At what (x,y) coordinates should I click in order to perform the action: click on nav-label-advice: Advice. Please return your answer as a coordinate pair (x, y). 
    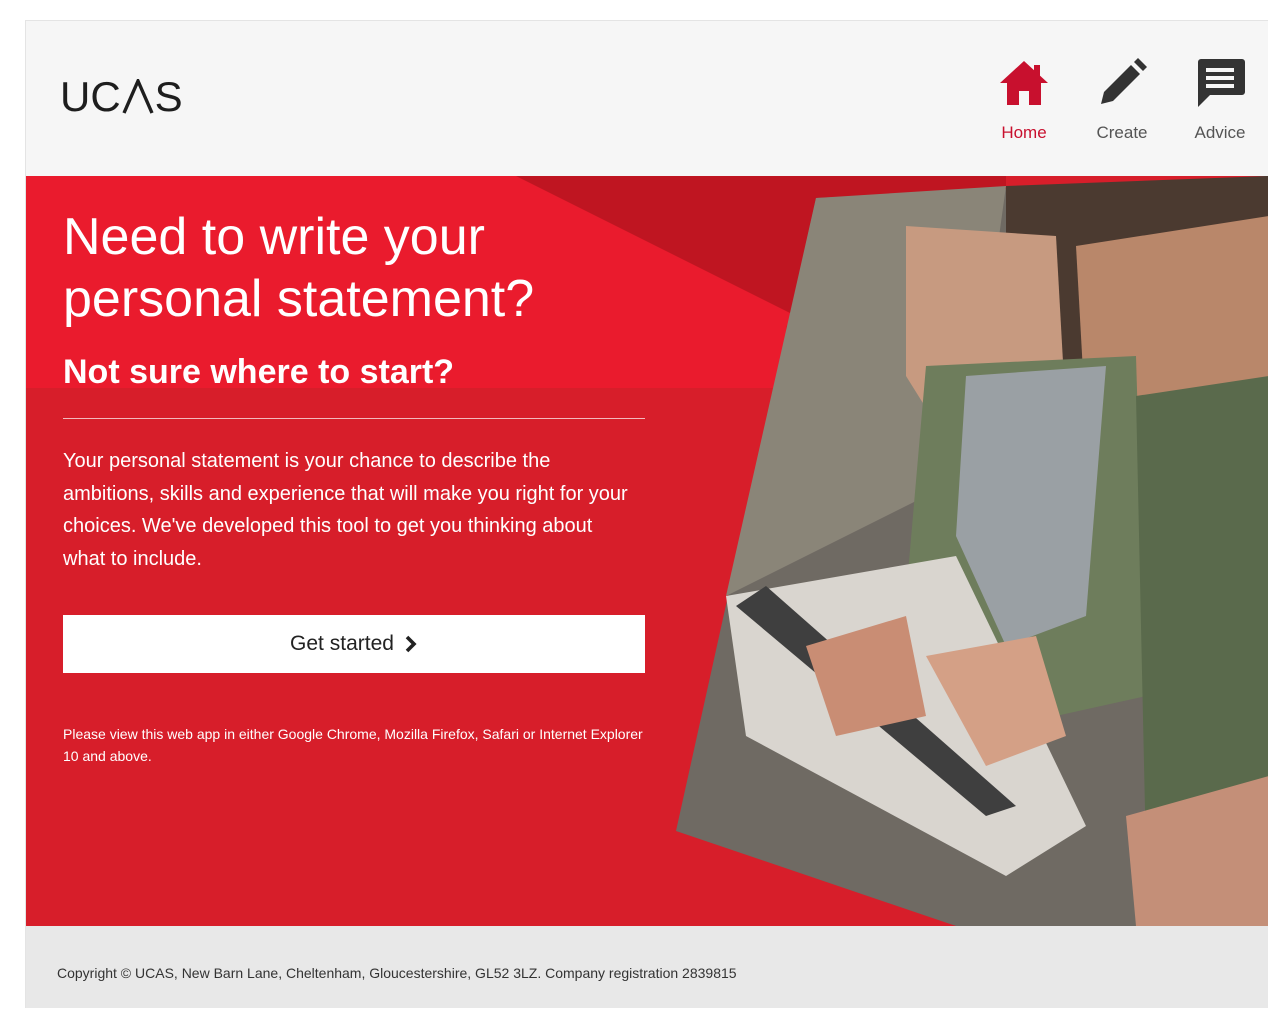
    Looking at the image, I should click on (1220, 132).